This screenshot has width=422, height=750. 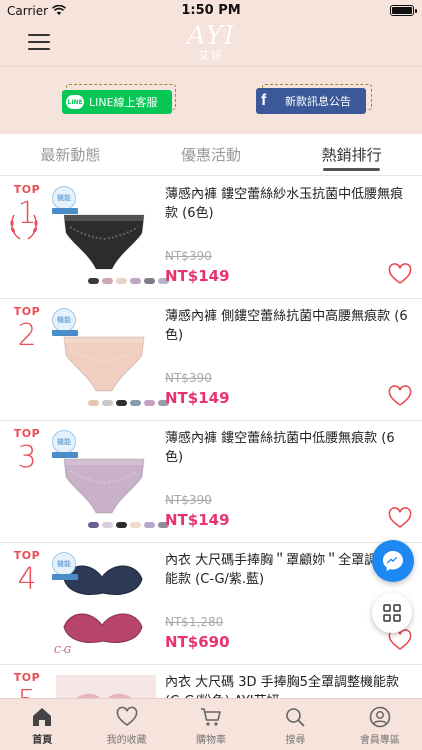 What do you see at coordinates (296, 717) in the screenshot?
I see `search-icon` at bounding box center [296, 717].